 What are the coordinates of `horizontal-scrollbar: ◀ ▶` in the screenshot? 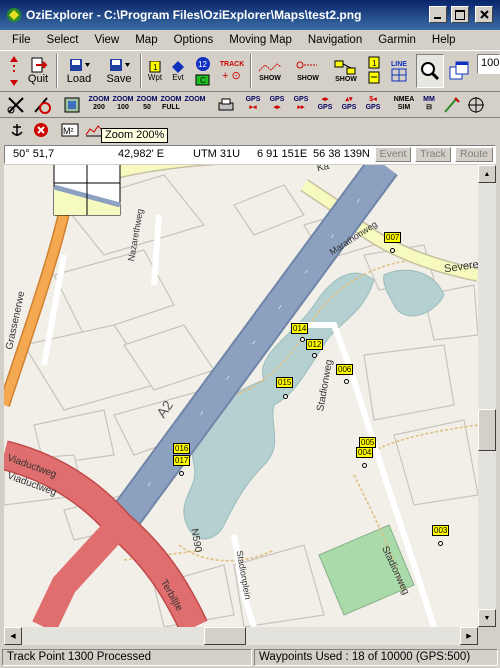 It's located at (241, 636).